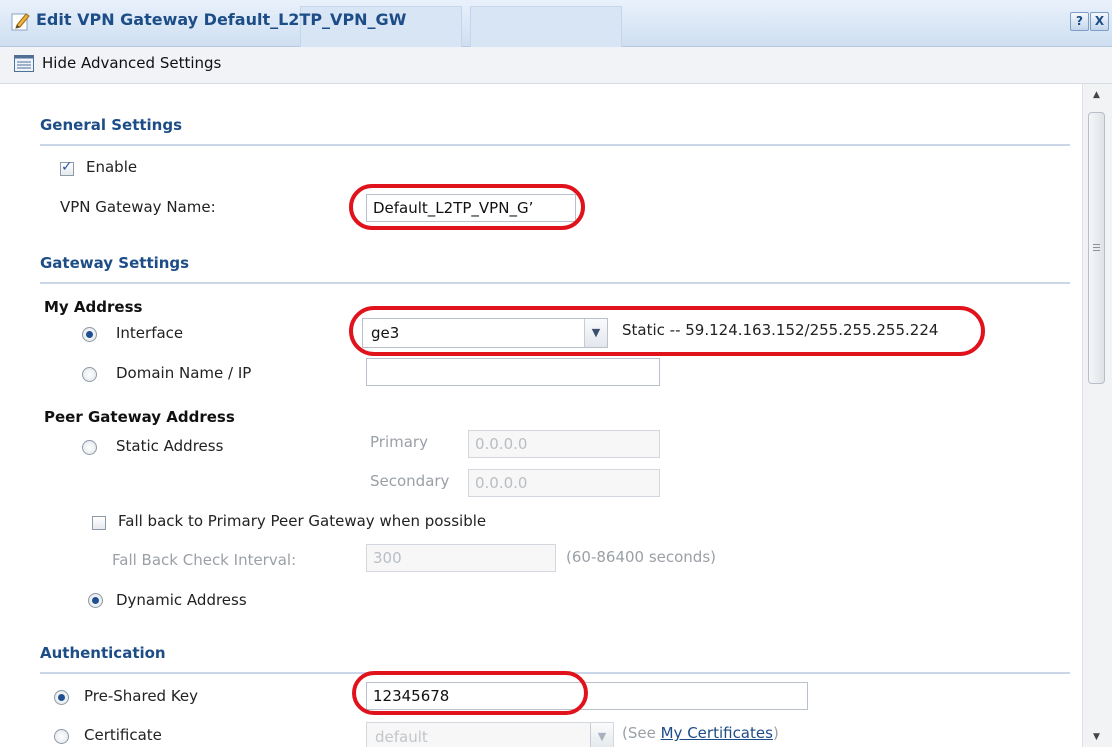 The height and width of the screenshot is (747, 1112). What do you see at coordinates (93, 307) in the screenshot?
I see `my-address-label: My Address` at bounding box center [93, 307].